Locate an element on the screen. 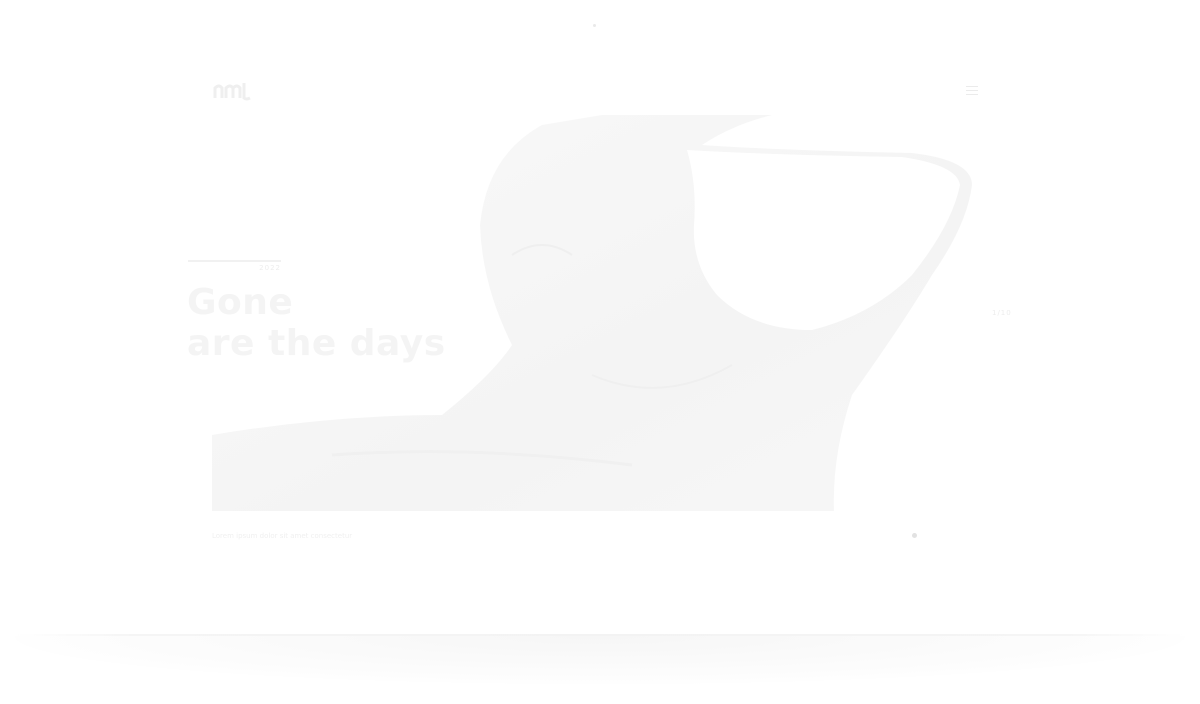 The image size is (1200, 704). logo-mark-icon is located at coordinates (232, 92).